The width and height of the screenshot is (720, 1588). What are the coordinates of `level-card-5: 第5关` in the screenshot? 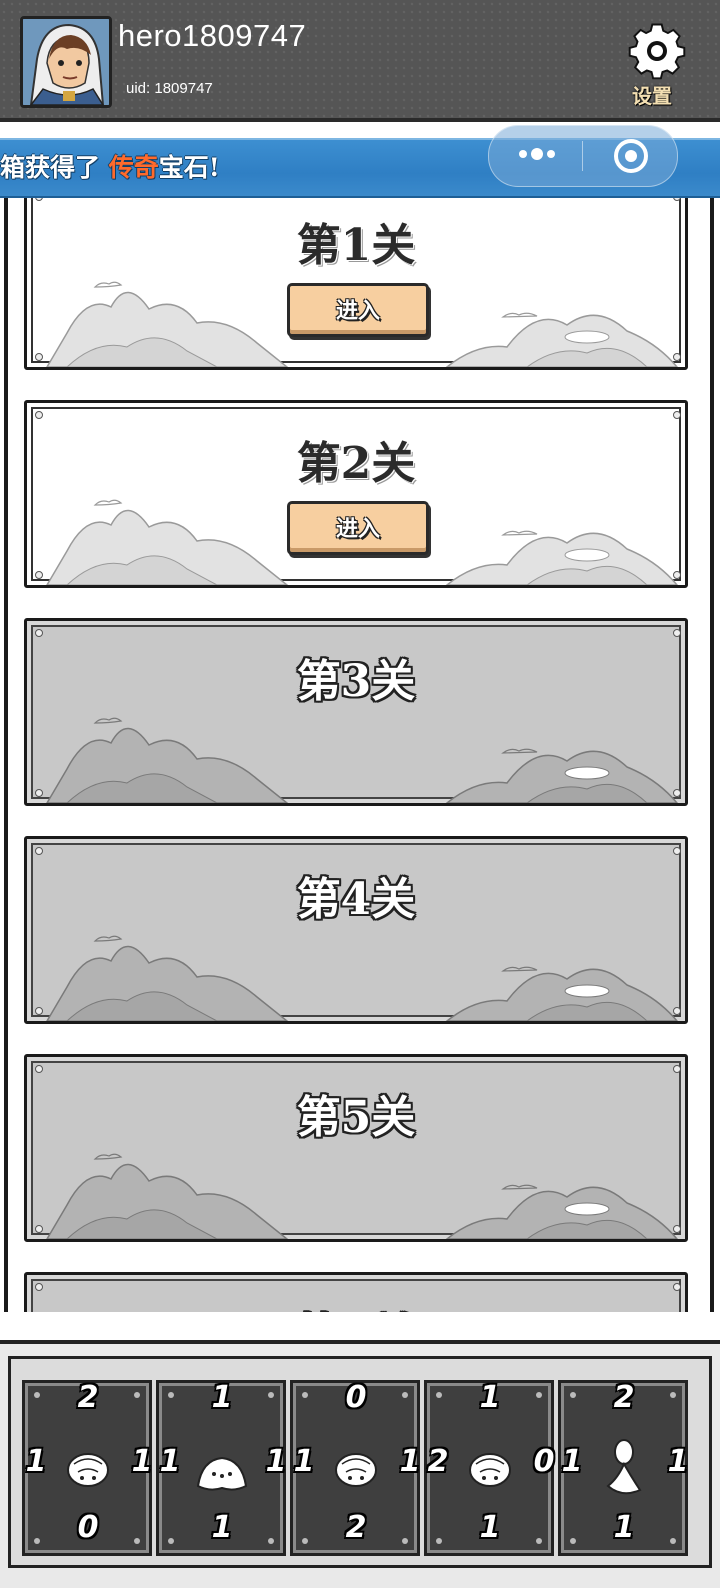 It's located at (356, 1148).